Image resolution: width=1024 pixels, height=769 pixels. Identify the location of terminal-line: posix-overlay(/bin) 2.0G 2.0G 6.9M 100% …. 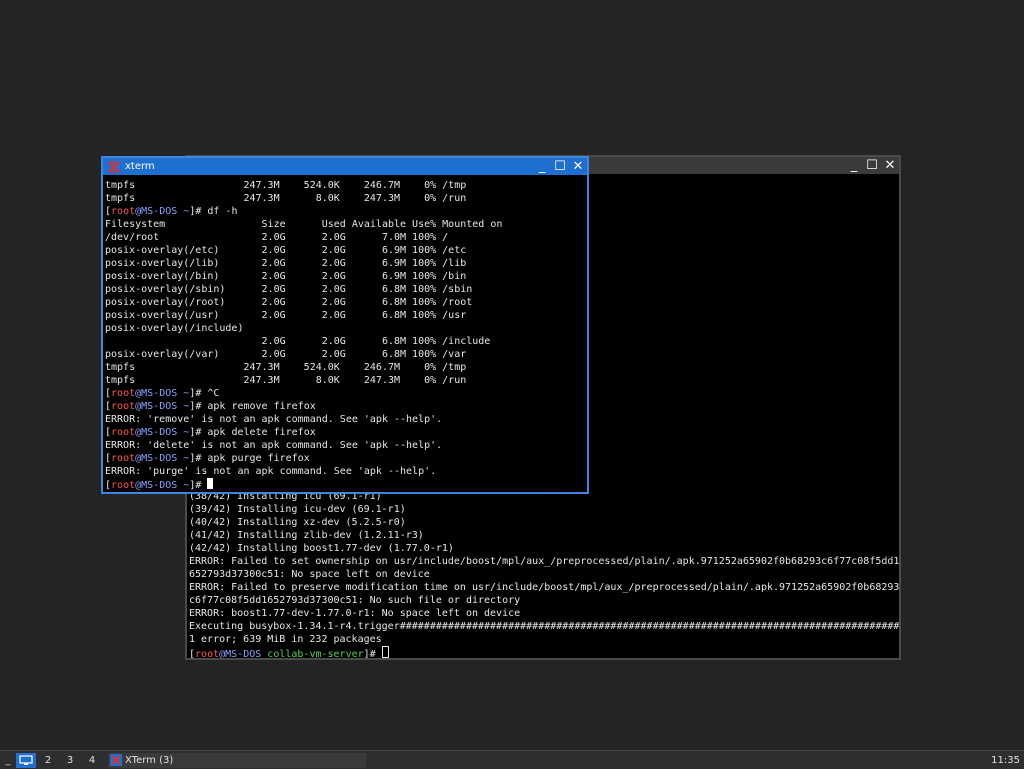
(303, 276).